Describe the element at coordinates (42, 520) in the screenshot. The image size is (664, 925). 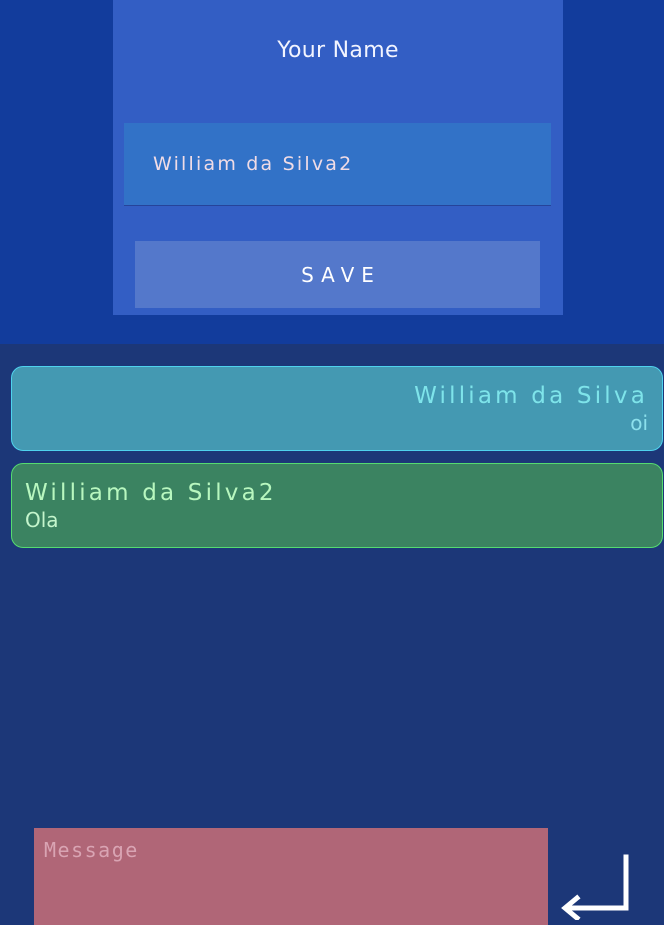
I see `message-text: Ola` at that location.